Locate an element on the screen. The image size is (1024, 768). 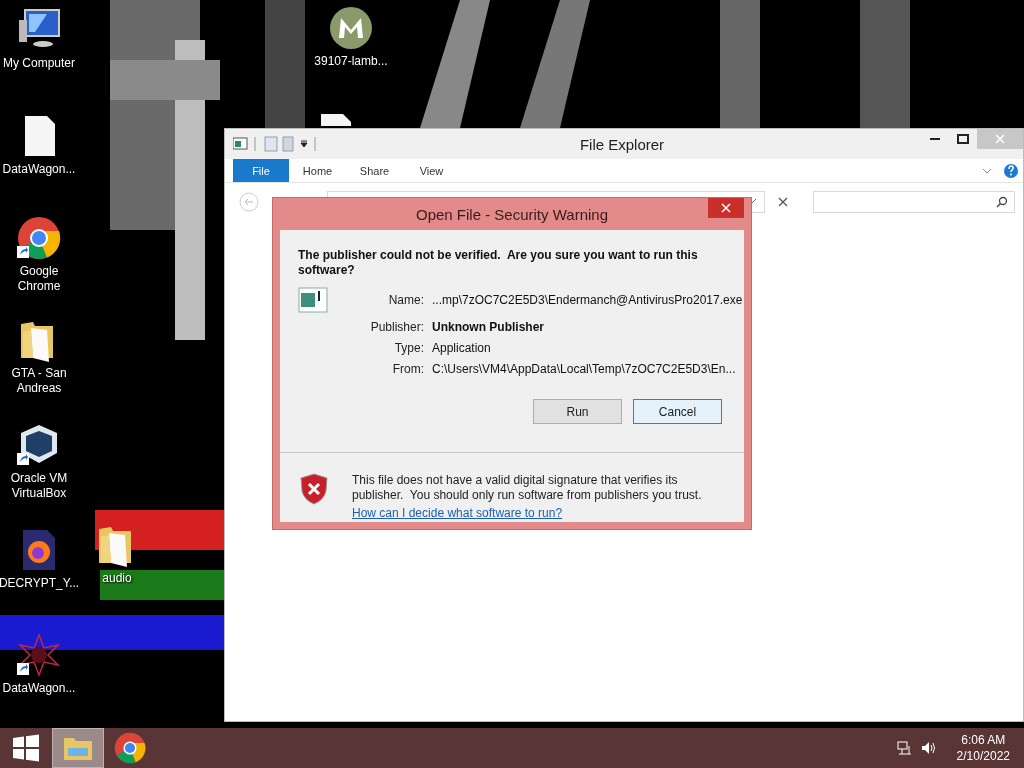
detail-label: Name: is located at coordinates (406, 300).